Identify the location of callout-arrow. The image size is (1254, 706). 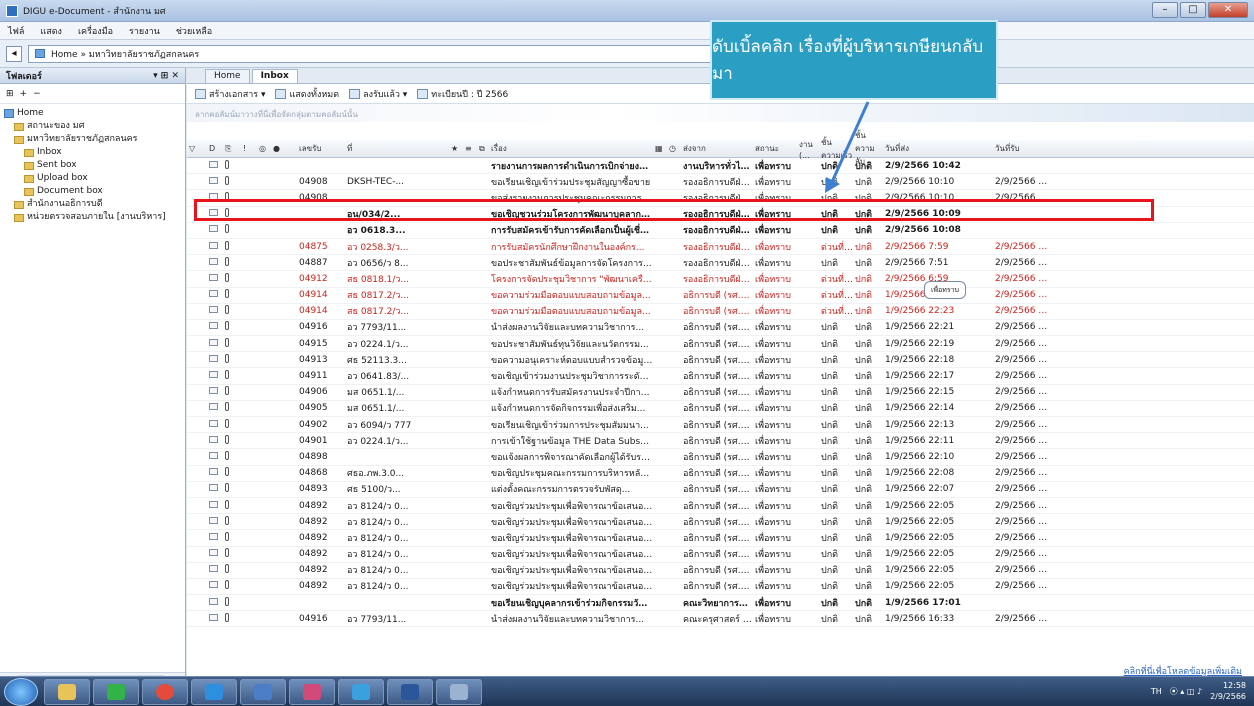
(847, 147).